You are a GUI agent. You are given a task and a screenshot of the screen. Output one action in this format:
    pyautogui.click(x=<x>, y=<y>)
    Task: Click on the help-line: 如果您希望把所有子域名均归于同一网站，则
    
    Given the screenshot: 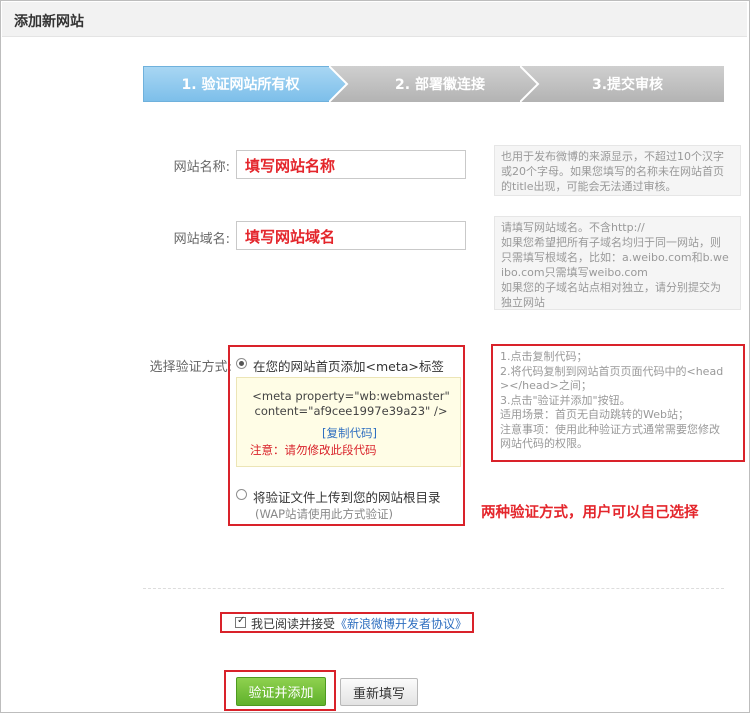 What is the action you would take?
    pyautogui.click(x=611, y=242)
    